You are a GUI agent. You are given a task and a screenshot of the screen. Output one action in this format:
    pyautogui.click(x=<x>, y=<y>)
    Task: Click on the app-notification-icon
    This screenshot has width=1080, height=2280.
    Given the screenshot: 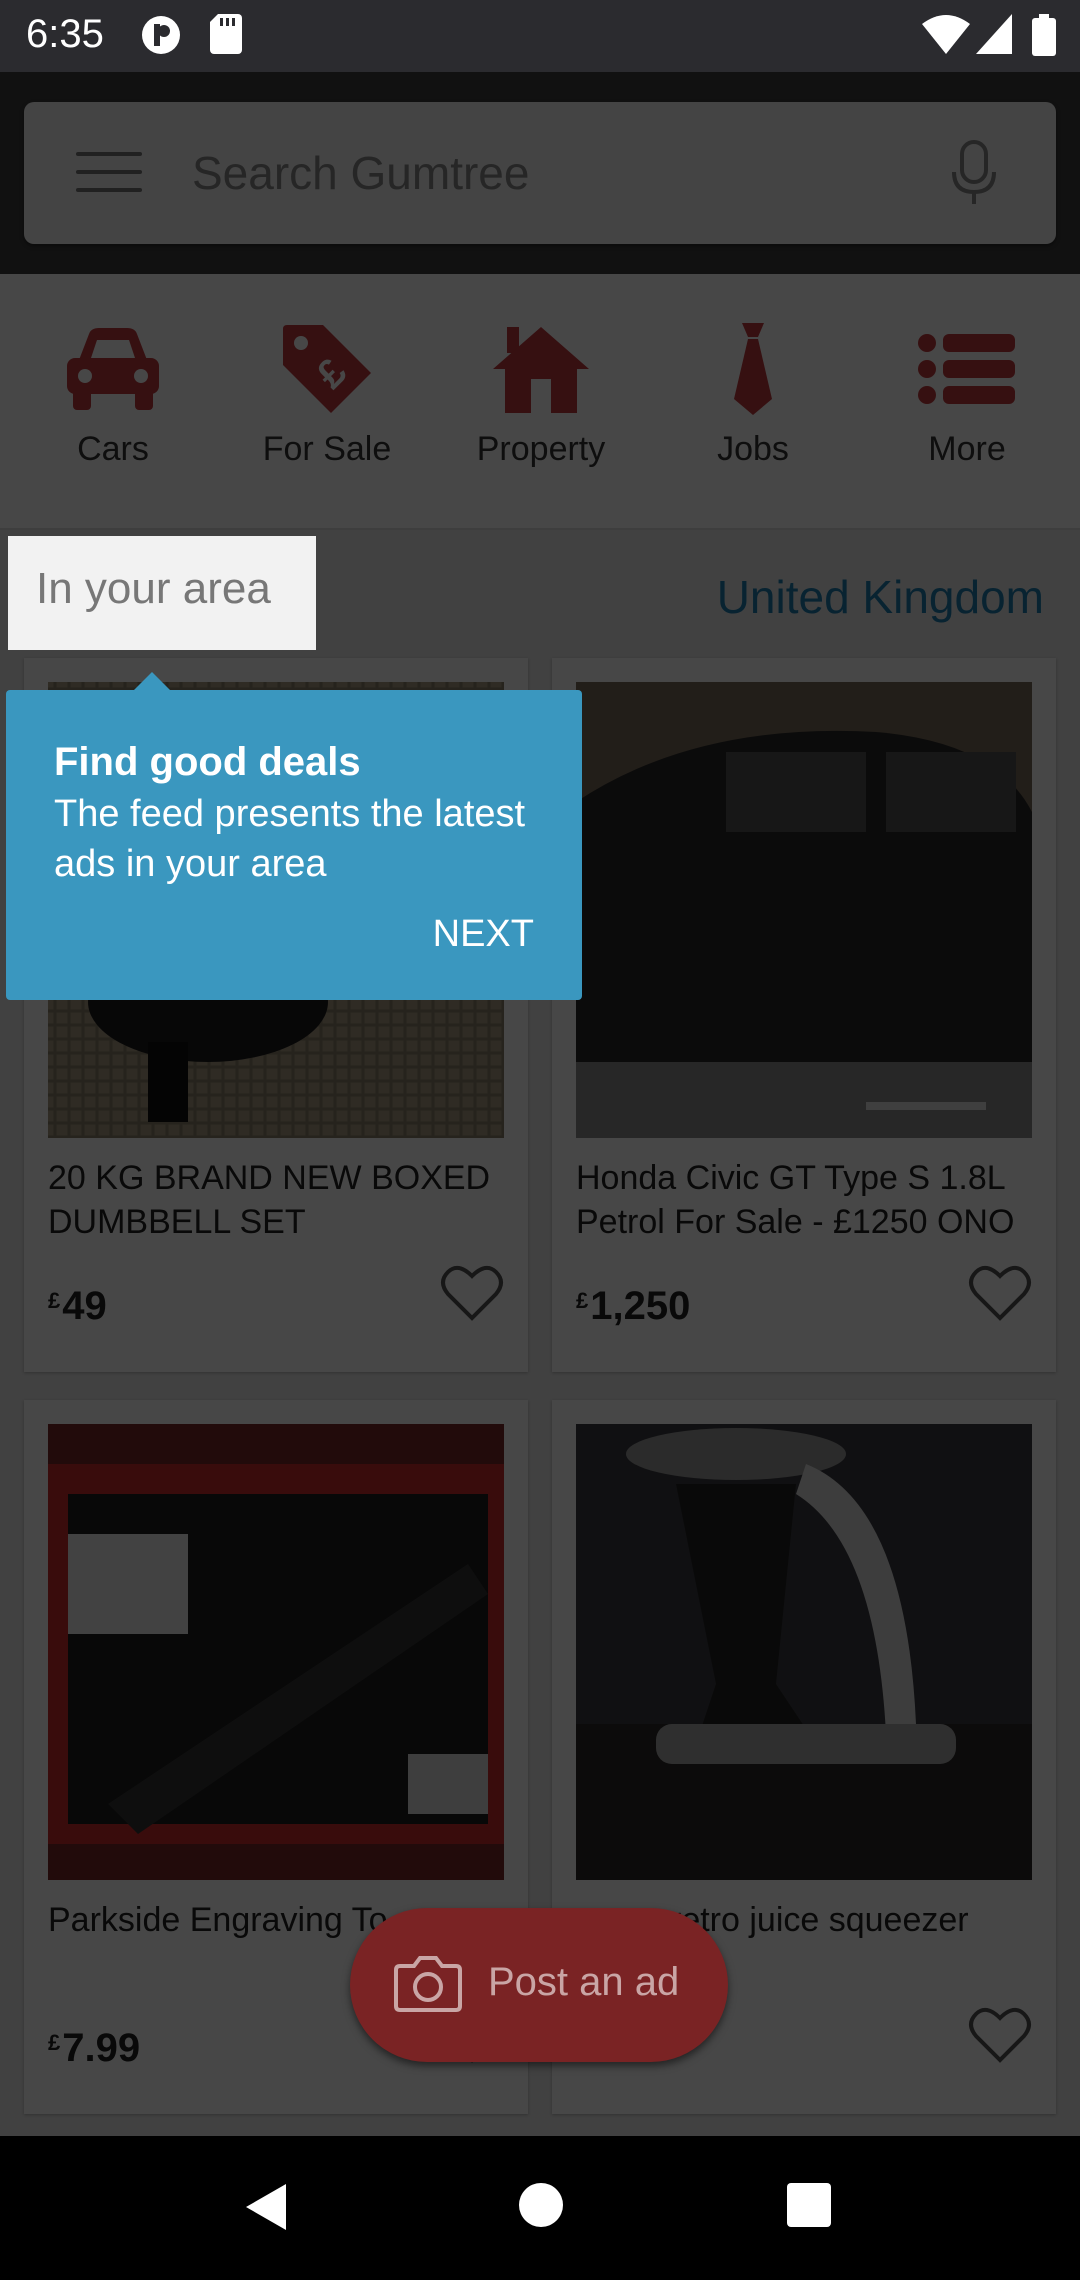 What is the action you would take?
    pyautogui.click(x=161, y=37)
    